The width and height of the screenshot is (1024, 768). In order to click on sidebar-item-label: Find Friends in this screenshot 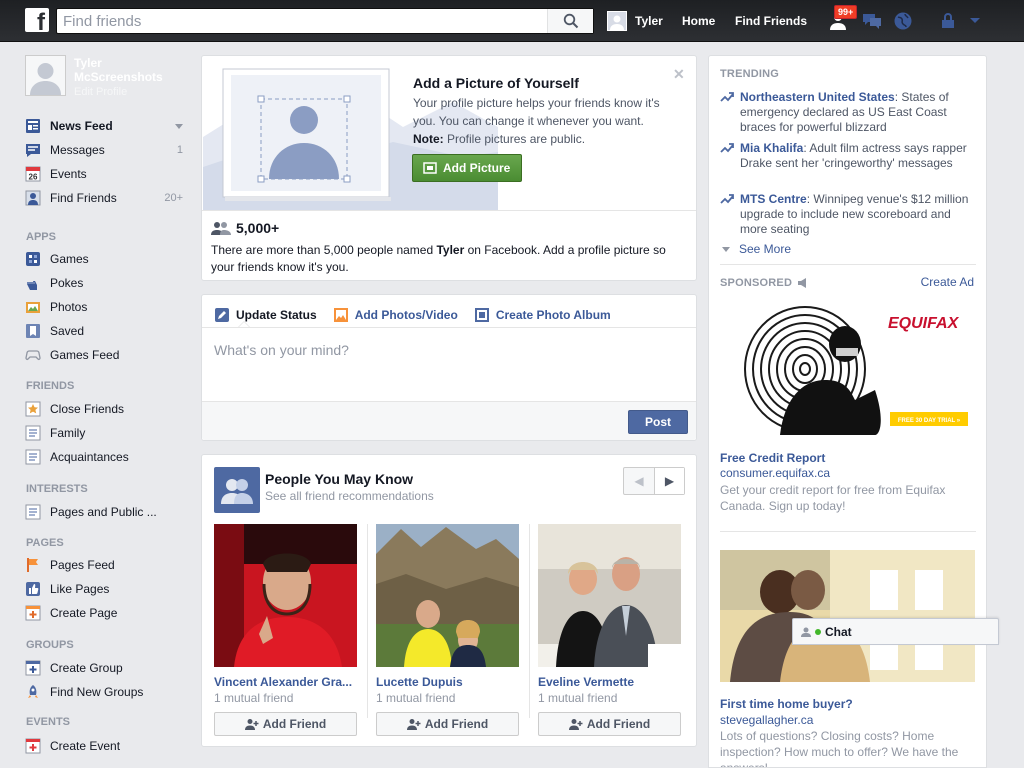, I will do `click(83, 198)`.